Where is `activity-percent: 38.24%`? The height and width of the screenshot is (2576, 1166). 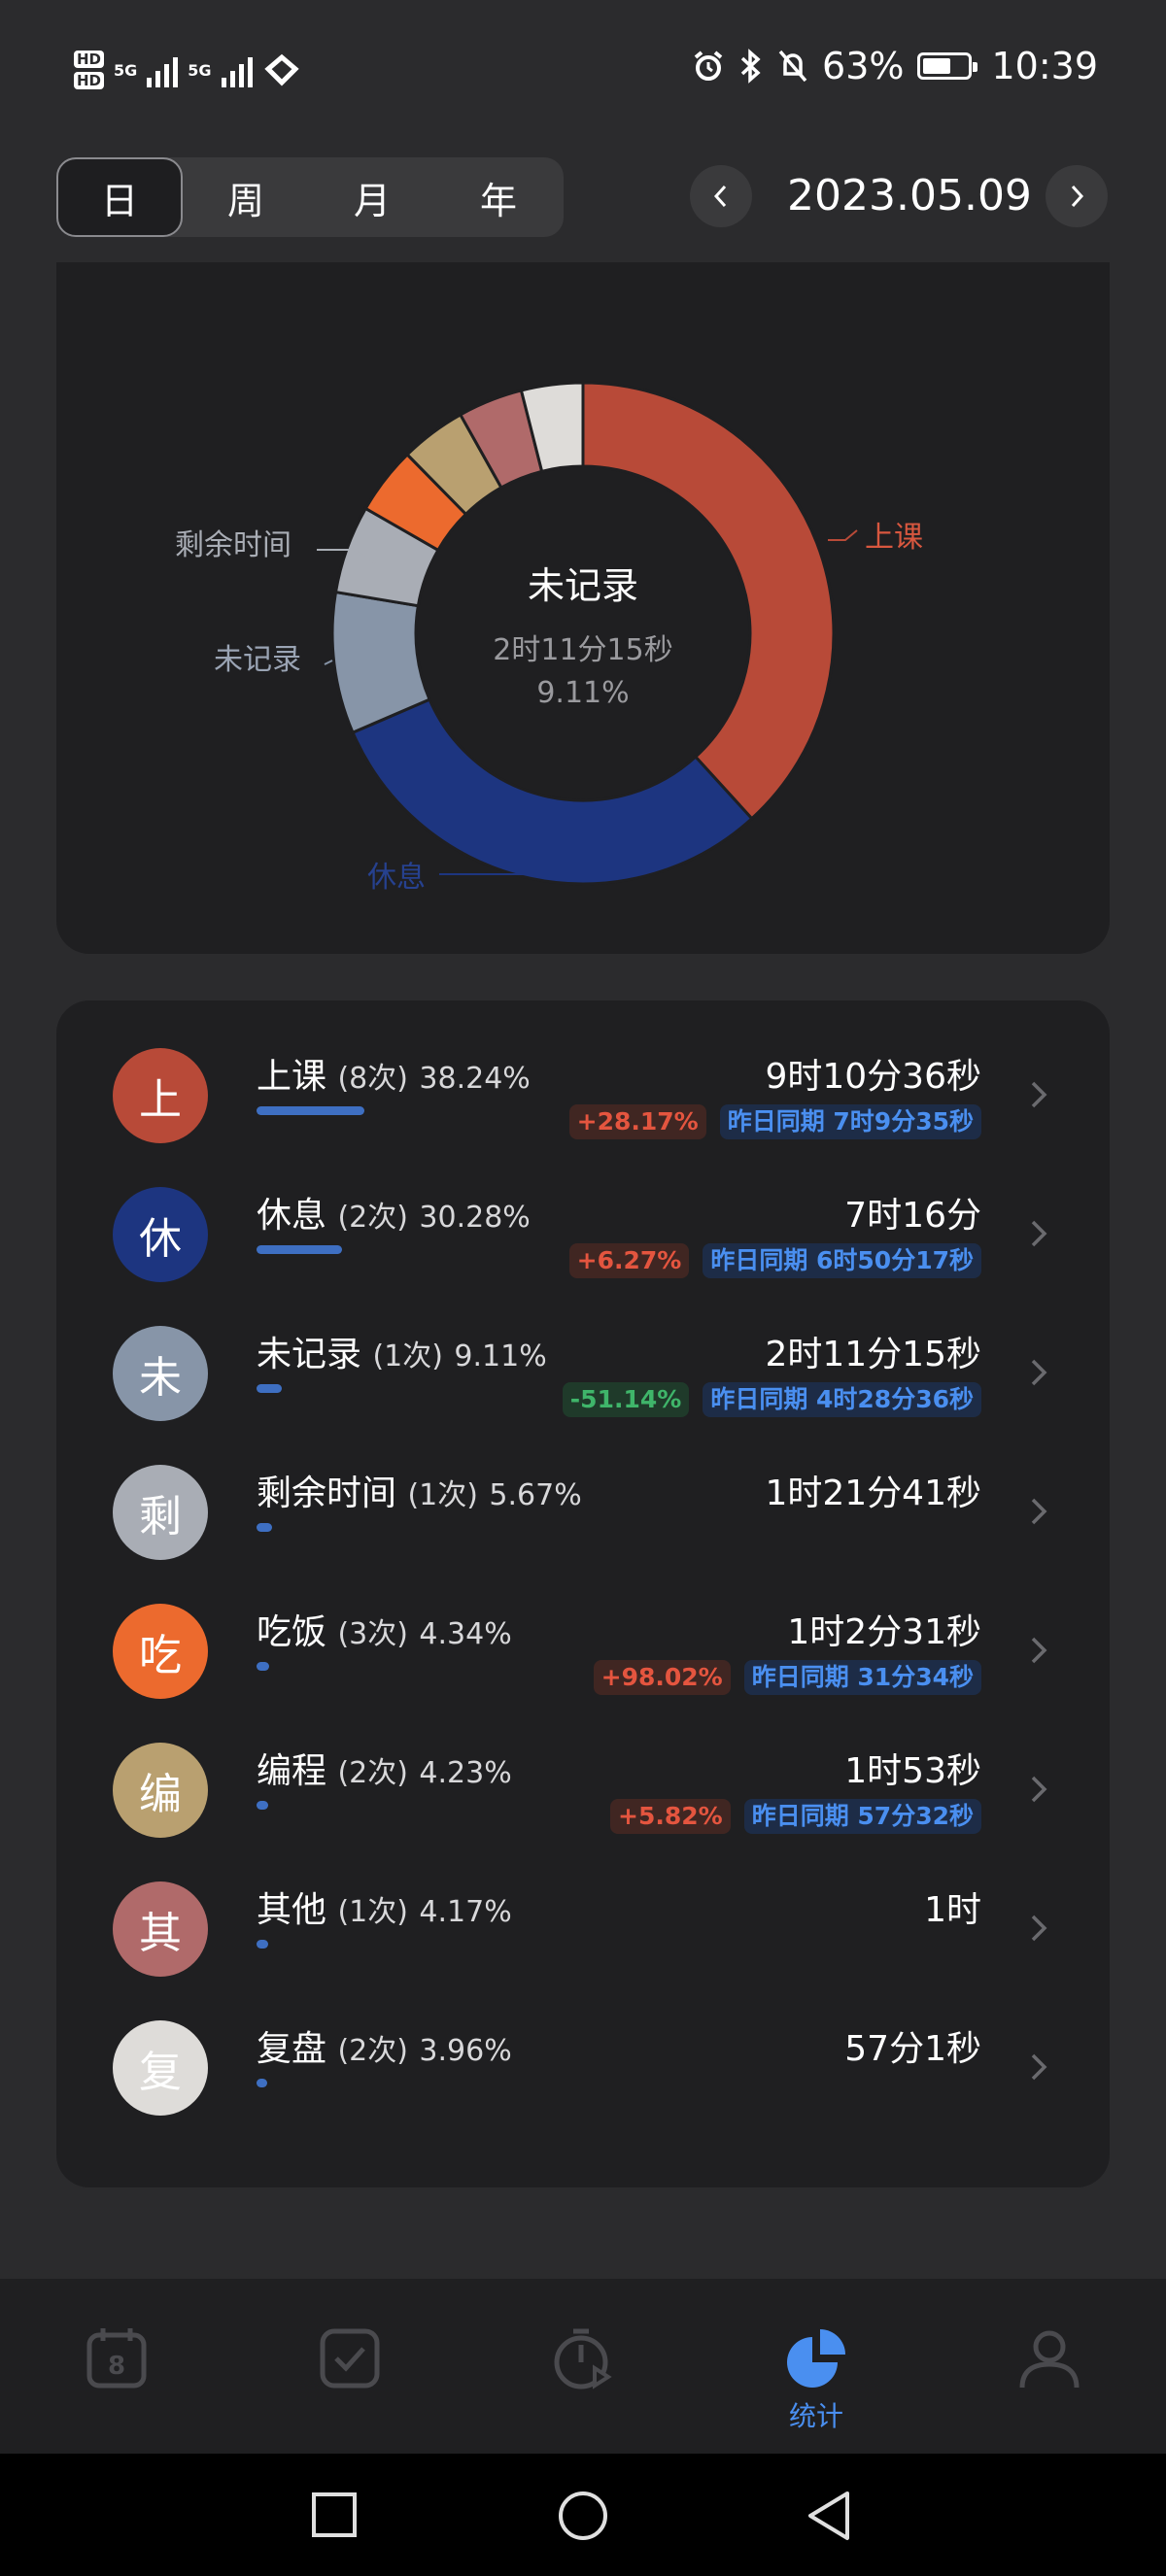
activity-percent: 38.24% is located at coordinates (475, 1079).